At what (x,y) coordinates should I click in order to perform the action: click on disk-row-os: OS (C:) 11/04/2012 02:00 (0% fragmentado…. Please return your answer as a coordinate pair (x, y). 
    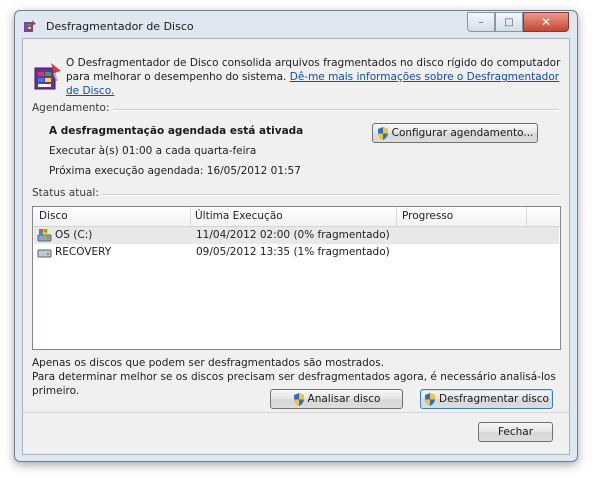
    Looking at the image, I should click on (296, 235).